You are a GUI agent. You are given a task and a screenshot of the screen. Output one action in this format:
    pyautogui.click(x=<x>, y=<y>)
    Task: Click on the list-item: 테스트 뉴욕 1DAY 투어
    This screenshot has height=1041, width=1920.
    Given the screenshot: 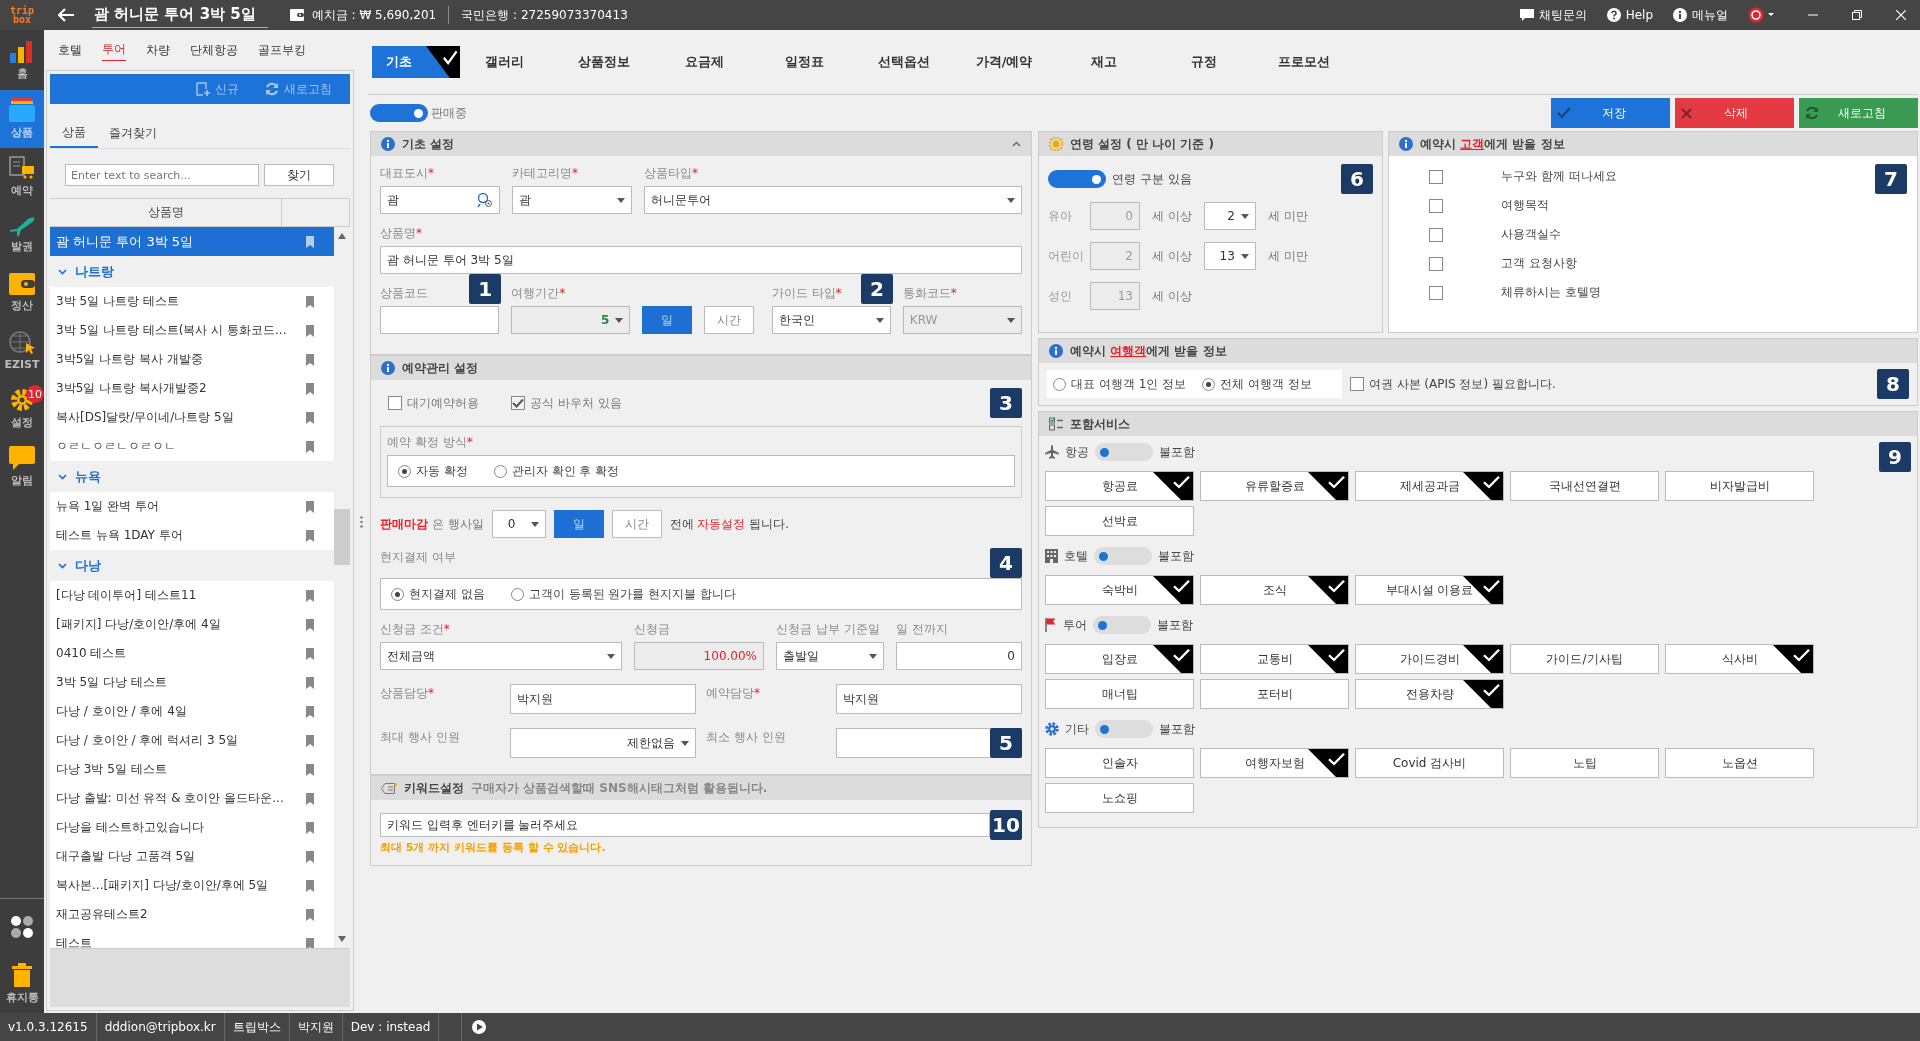 What is the action you would take?
    pyautogui.click(x=192, y=535)
    